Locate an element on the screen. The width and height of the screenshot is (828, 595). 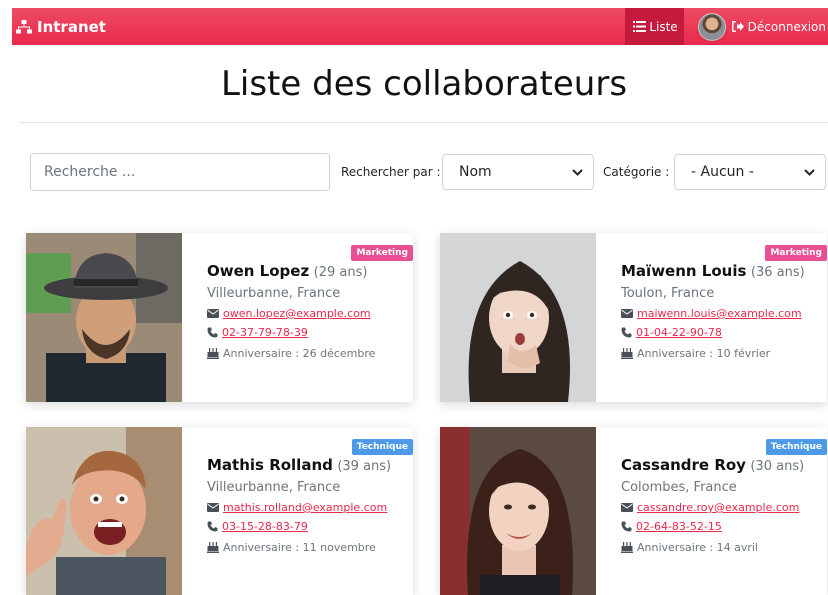
search-by-value: Nom is located at coordinates (475, 172).